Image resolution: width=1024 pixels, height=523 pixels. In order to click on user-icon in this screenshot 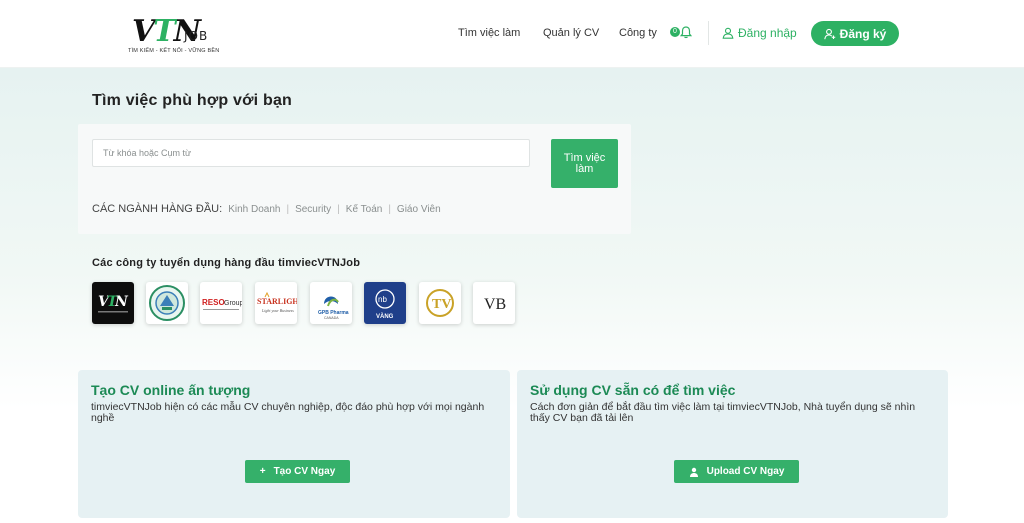, I will do `click(728, 33)`.